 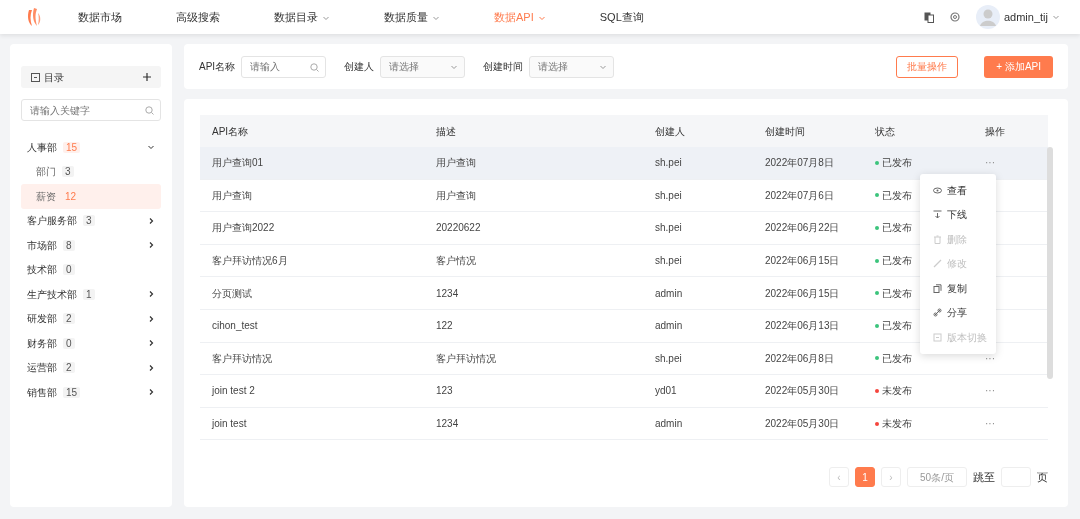 What do you see at coordinates (91, 318) in the screenshot?
I see `tree-item: 研发部 2` at bounding box center [91, 318].